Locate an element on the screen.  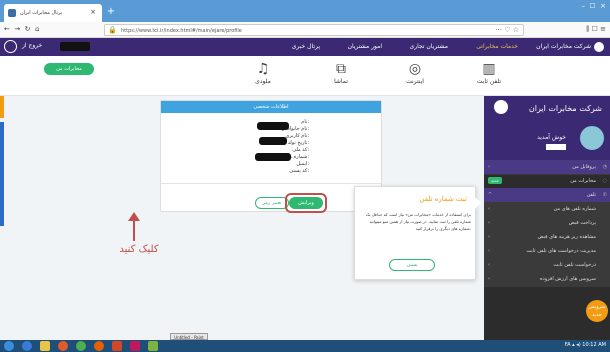
logo-icon is located at coordinates (599, 46).